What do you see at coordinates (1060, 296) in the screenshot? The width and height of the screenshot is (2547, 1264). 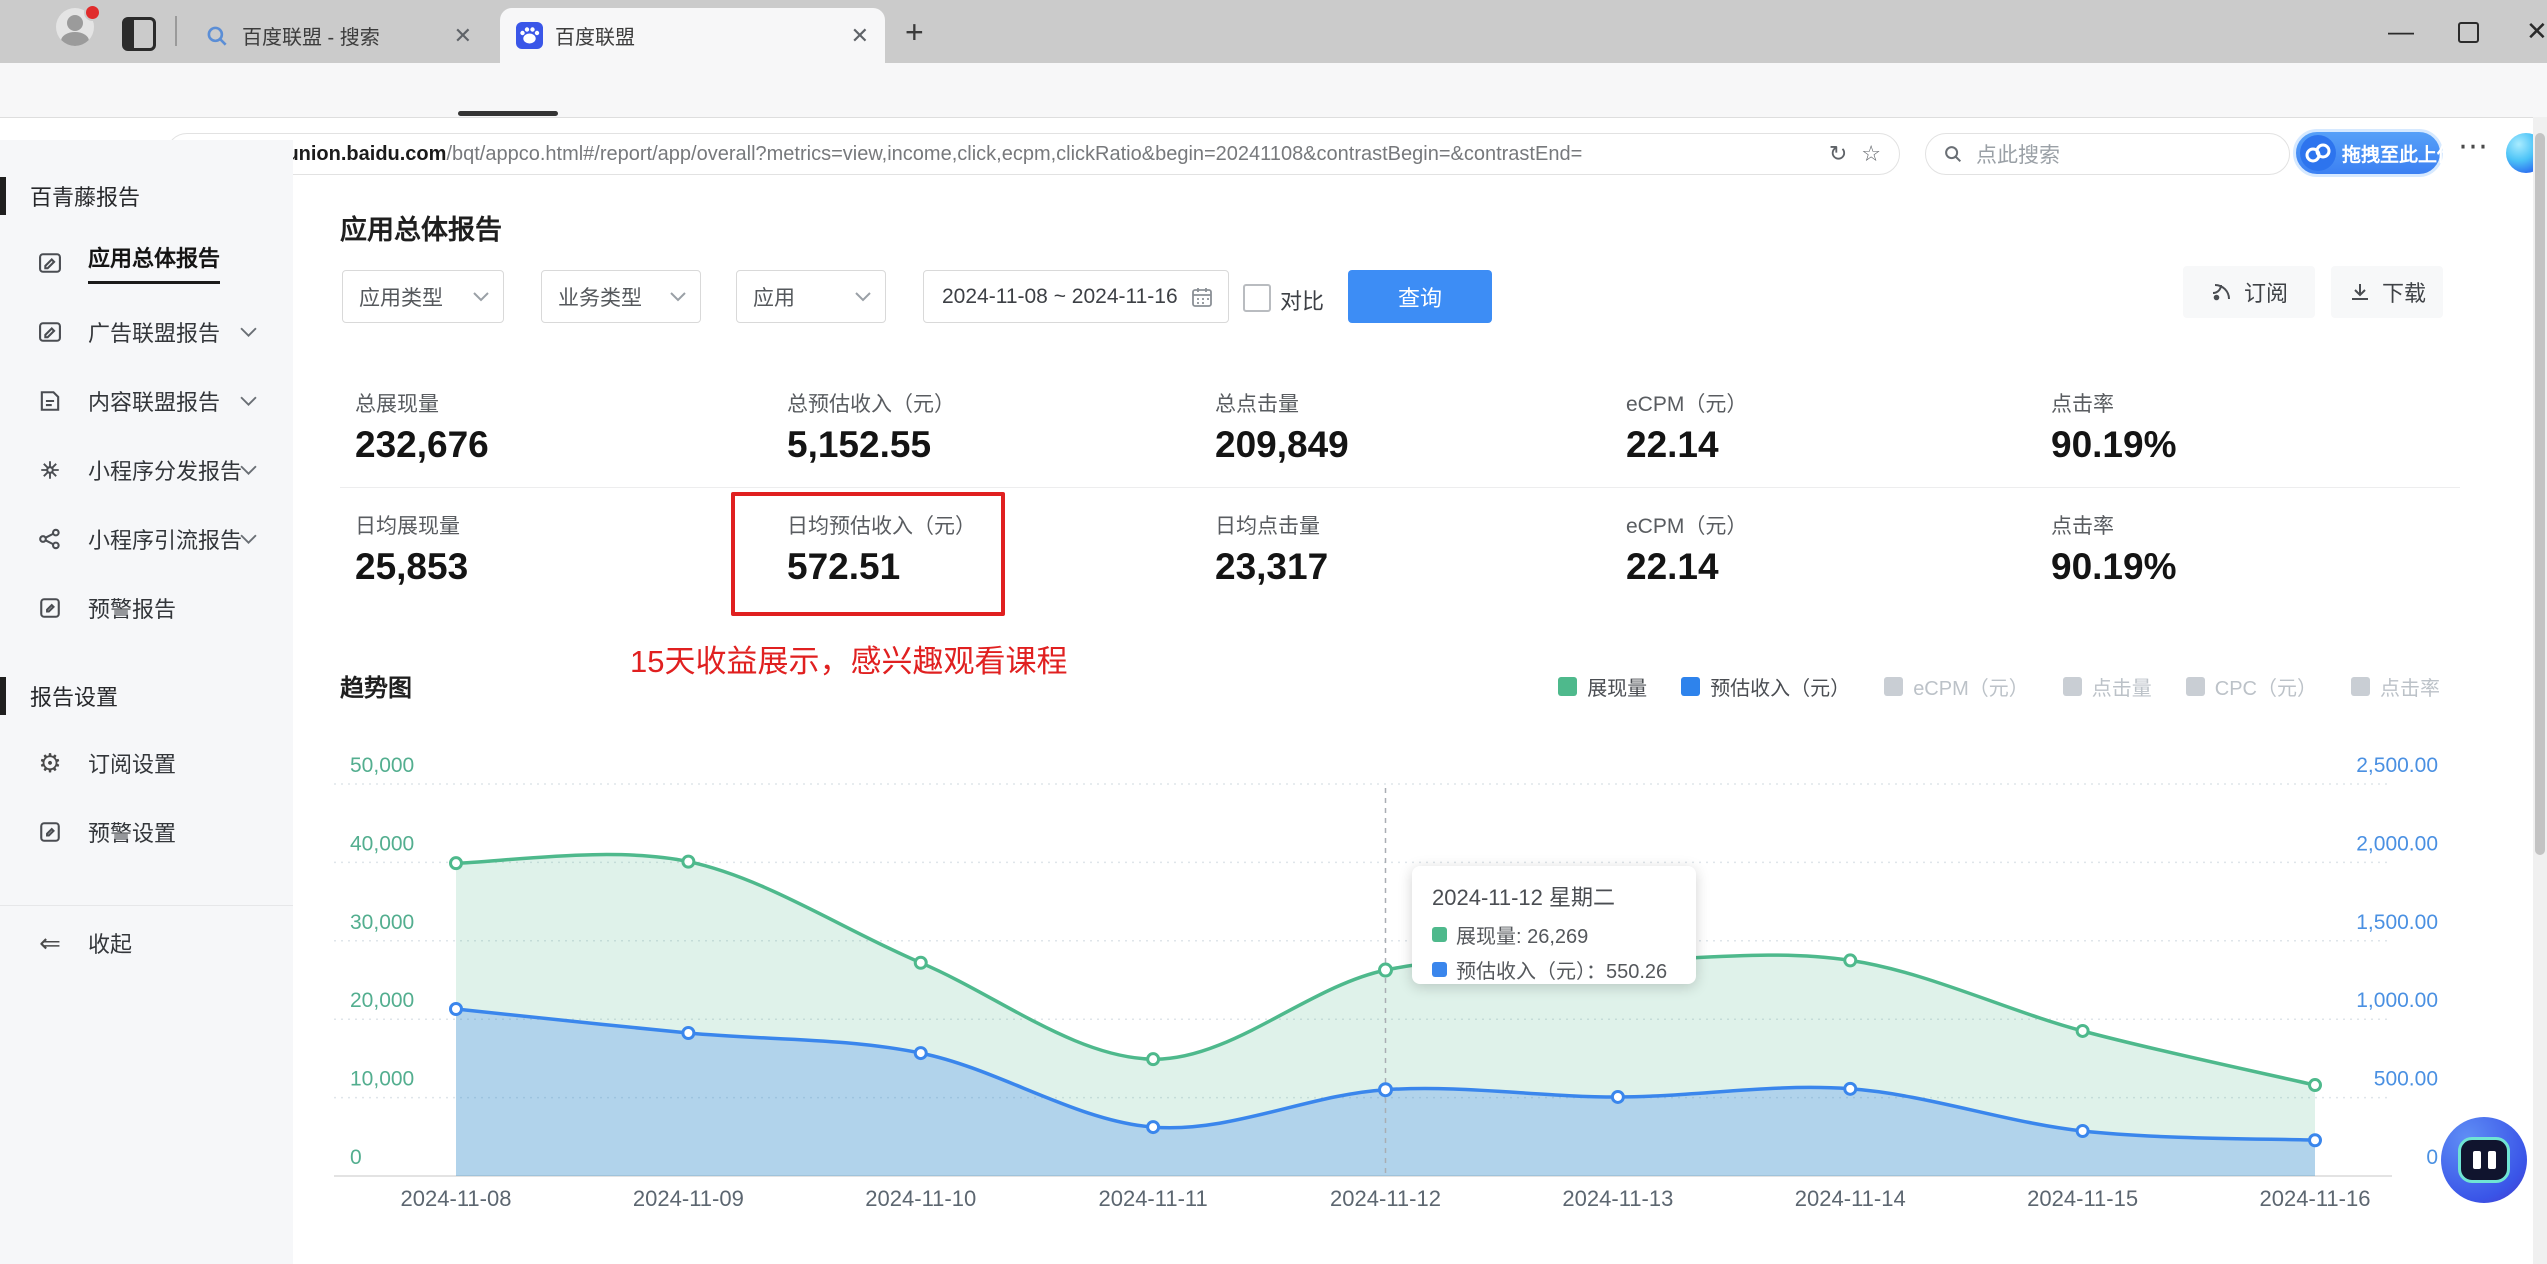 I see `date-range-value: 2024-11-08 ~ 2024-11-16` at bounding box center [1060, 296].